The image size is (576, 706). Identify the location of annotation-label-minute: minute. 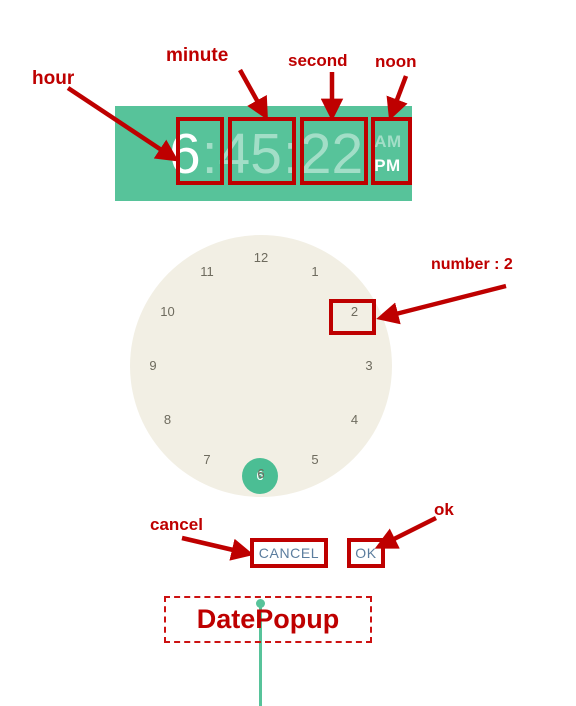
(197, 55).